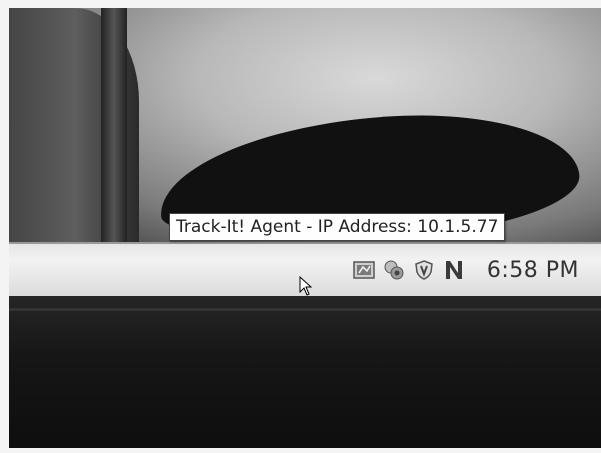 The image size is (601, 453). I want to click on network-connections-icon, so click(394, 270).